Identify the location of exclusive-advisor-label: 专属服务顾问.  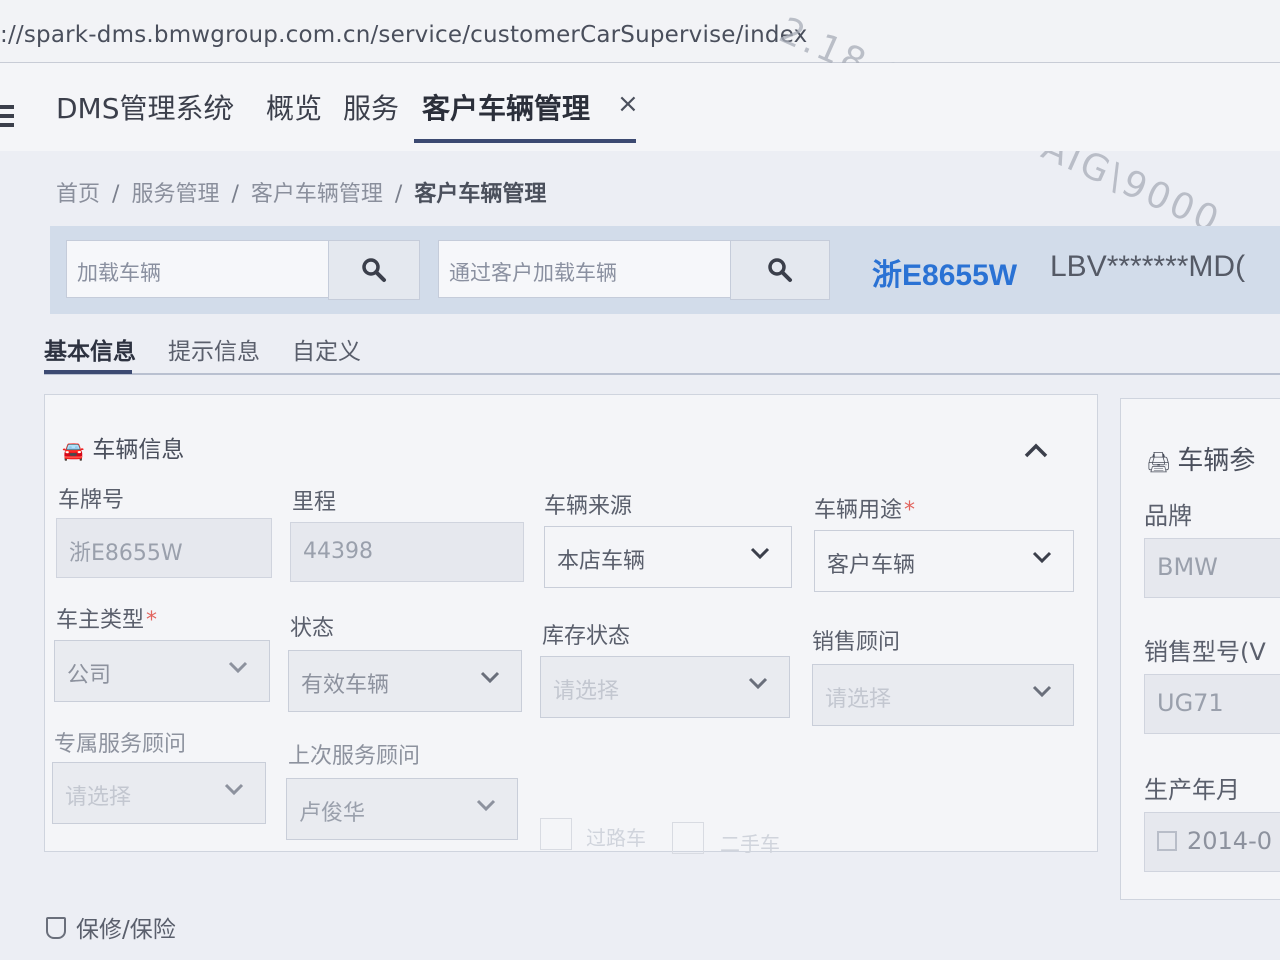
(120, 744).